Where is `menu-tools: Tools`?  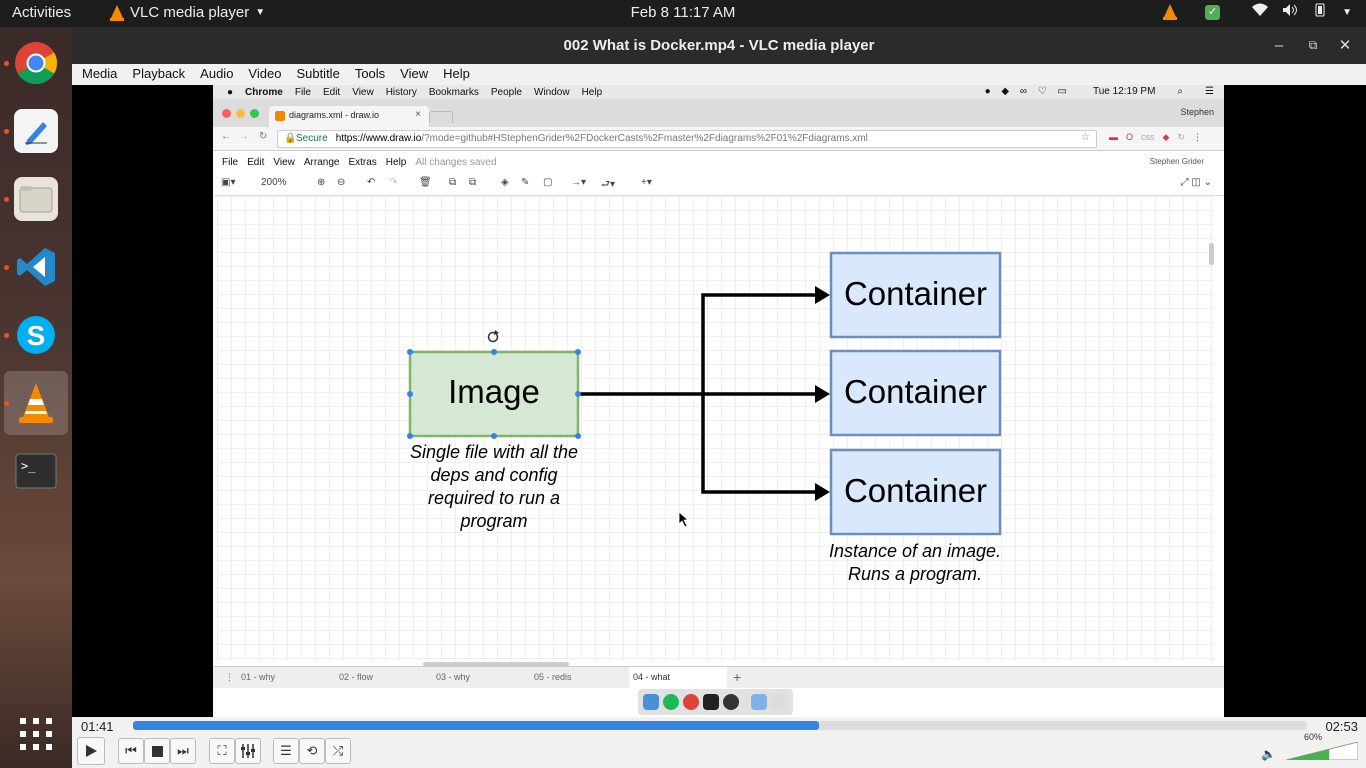 menu-tools: Tools is located at coordinates (370, 74).